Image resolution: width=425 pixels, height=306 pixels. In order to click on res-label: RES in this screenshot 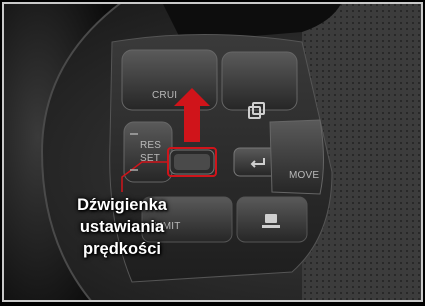, I will do `click(151, 145)`.